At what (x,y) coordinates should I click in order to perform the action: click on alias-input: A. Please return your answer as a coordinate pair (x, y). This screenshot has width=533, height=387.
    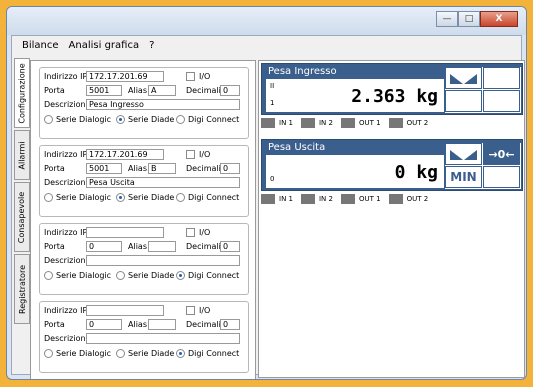
    Looking at the image, I should click on (162, 90).